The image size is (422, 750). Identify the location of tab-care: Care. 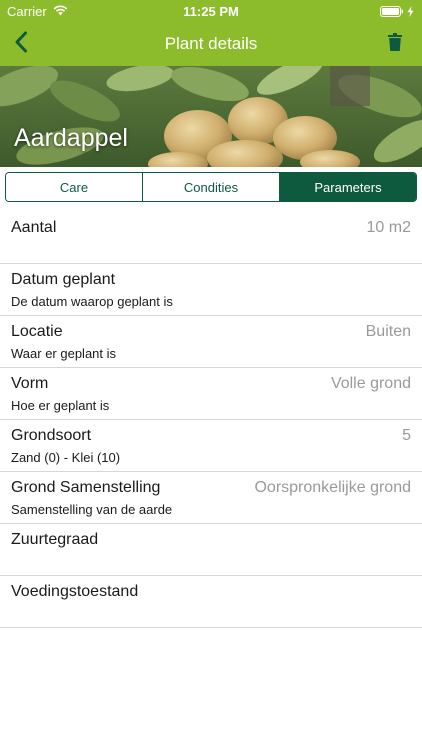
(74, 187).